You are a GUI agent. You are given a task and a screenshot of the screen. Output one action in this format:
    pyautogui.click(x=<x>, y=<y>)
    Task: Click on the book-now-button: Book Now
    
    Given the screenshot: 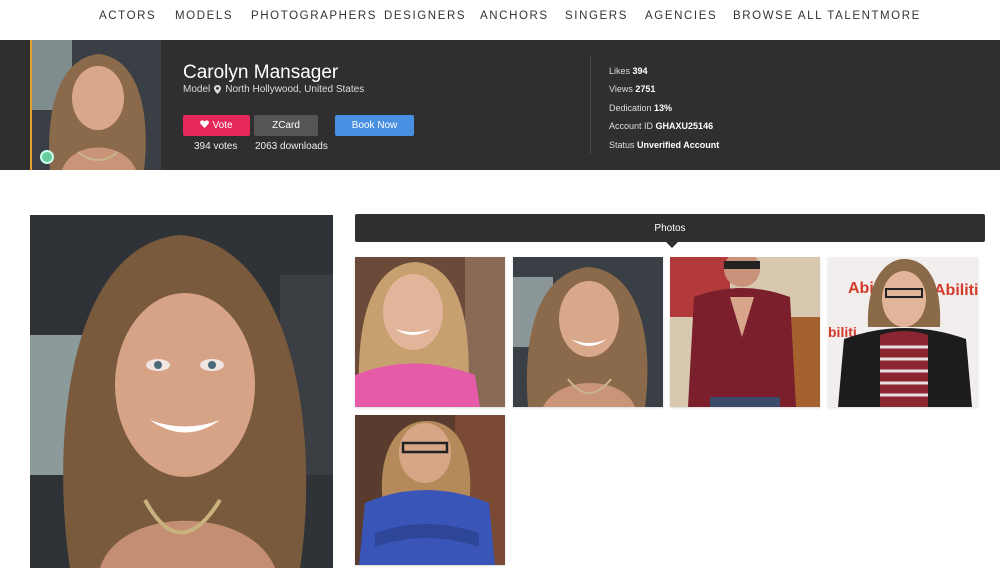 What is the action you would take?
    pyautogui.click(x=374, y=125)
    